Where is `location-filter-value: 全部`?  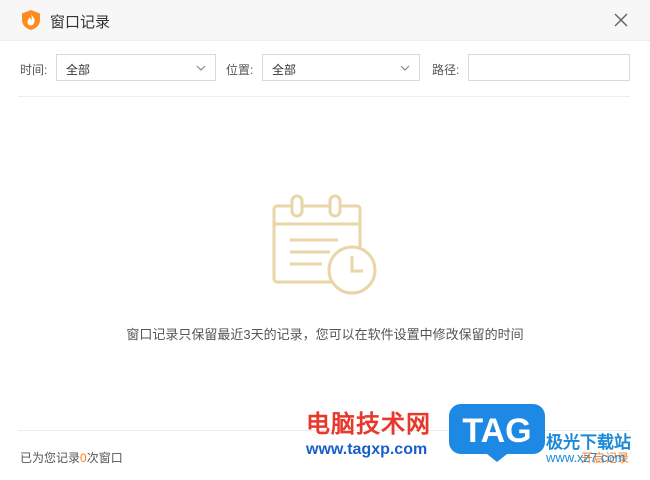
location-filter-value: 全部 is located at coordinates (284, 70).